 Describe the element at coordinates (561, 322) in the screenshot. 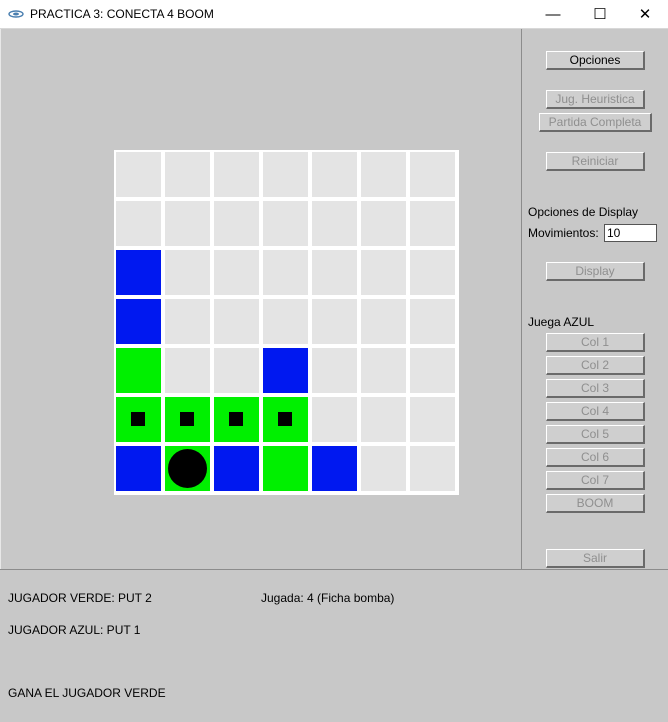

I see `turn-label: Juega AZUL` at that location.